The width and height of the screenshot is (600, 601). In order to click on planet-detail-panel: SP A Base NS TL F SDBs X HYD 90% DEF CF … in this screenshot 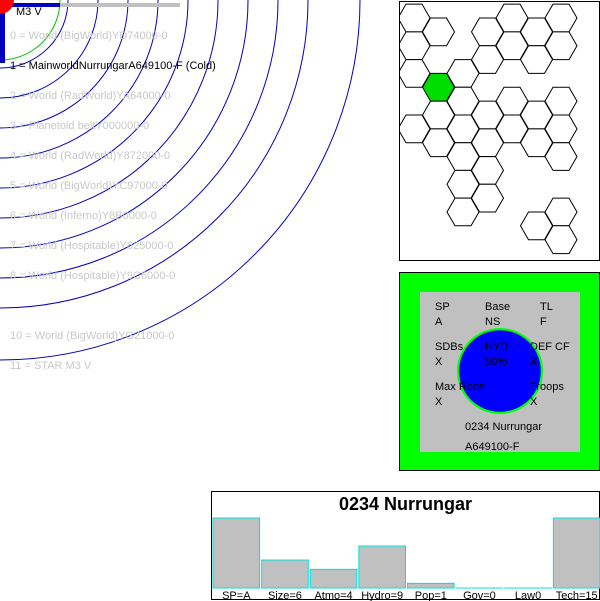, I will do `click(499, 371)`.